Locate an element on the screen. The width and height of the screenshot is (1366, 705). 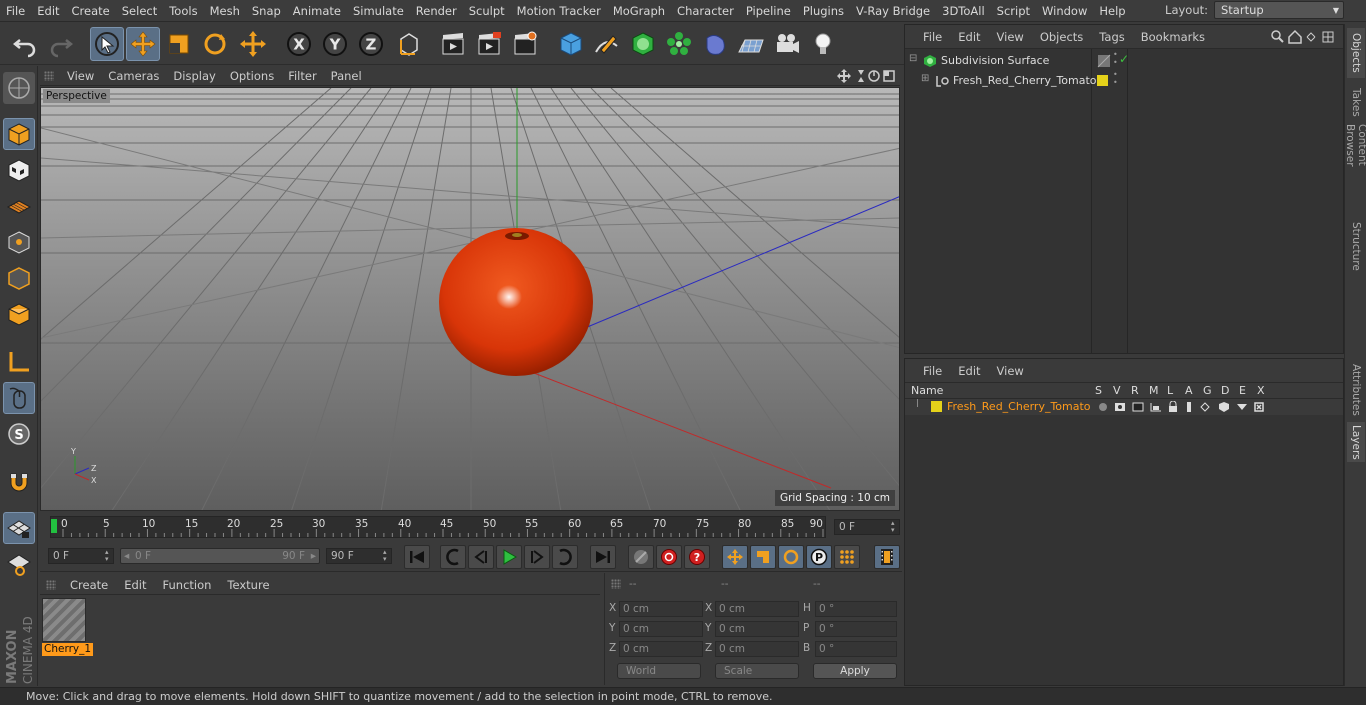
layer-color-swatch is located at coordinates (1102, 80).